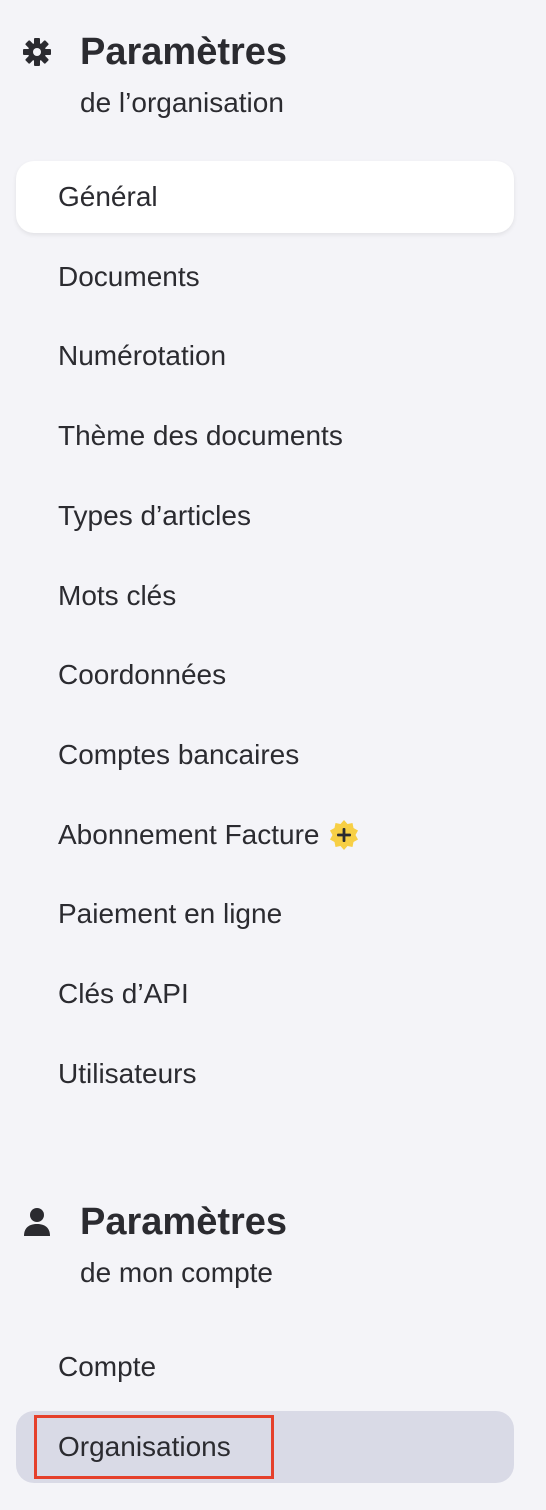 The height and width of the screenshot is (1510, 546). Describe the element at coordinates (170, 913) in the screenshot. I see `nav-item-label: Paiement en ligne` at that location.